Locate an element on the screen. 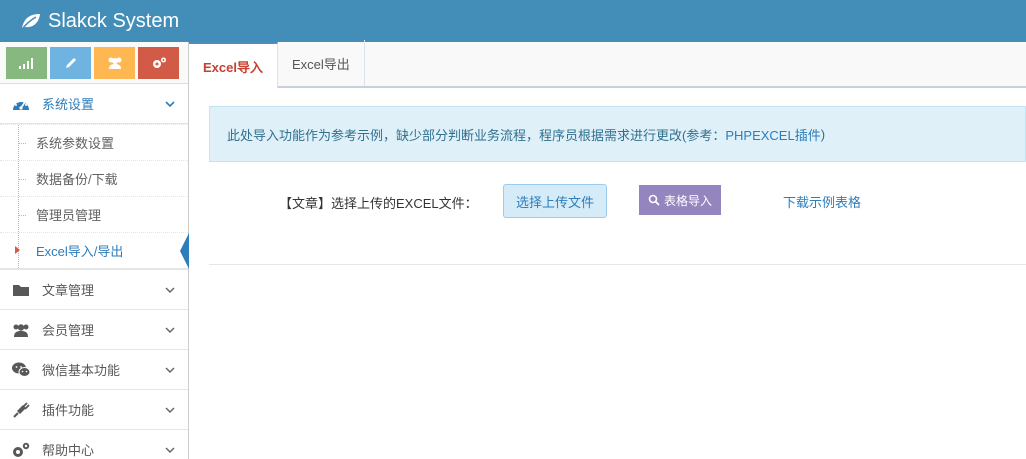  dashboard-icon is located at coordinates (21, 104).